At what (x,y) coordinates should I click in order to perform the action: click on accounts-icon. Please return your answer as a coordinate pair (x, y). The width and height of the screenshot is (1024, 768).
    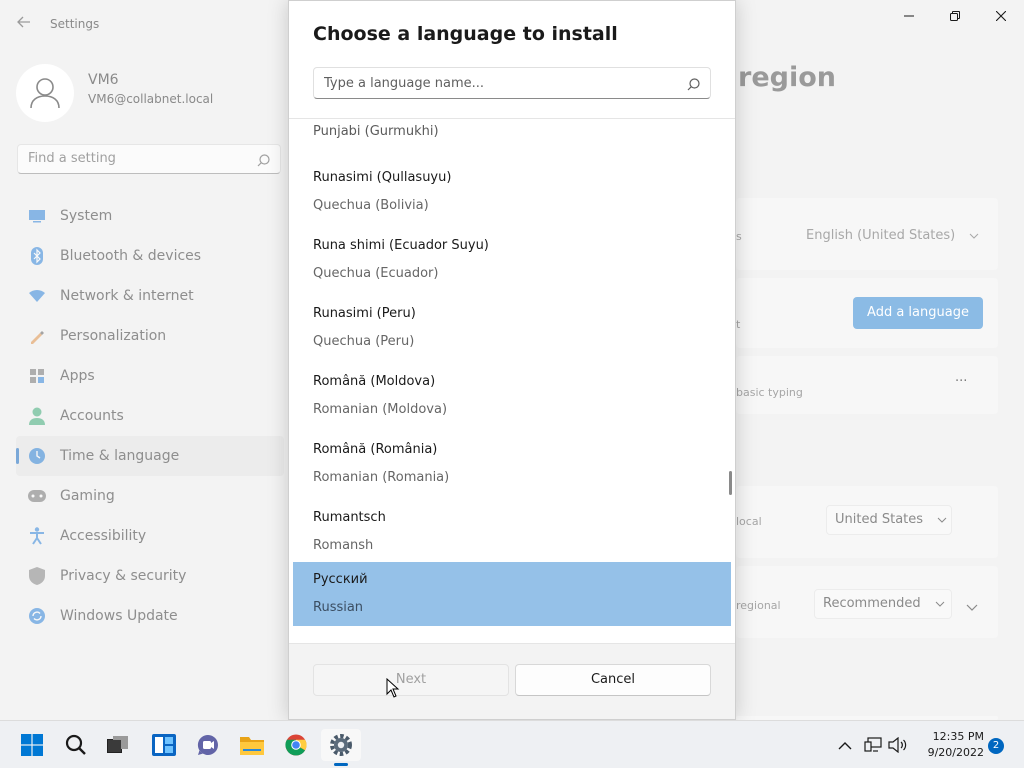
    Looking at the image, I should click on (37, 416).